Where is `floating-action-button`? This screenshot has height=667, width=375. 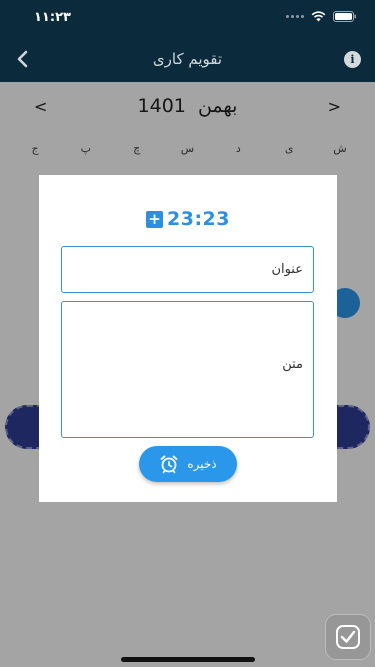 floating-action-button is located at coordinates (348, 637).